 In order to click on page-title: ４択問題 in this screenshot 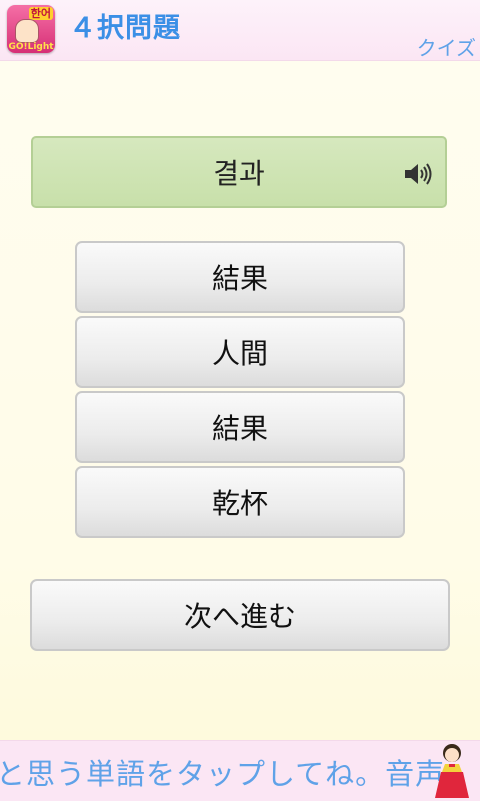, I will do `click(125, 28)`.